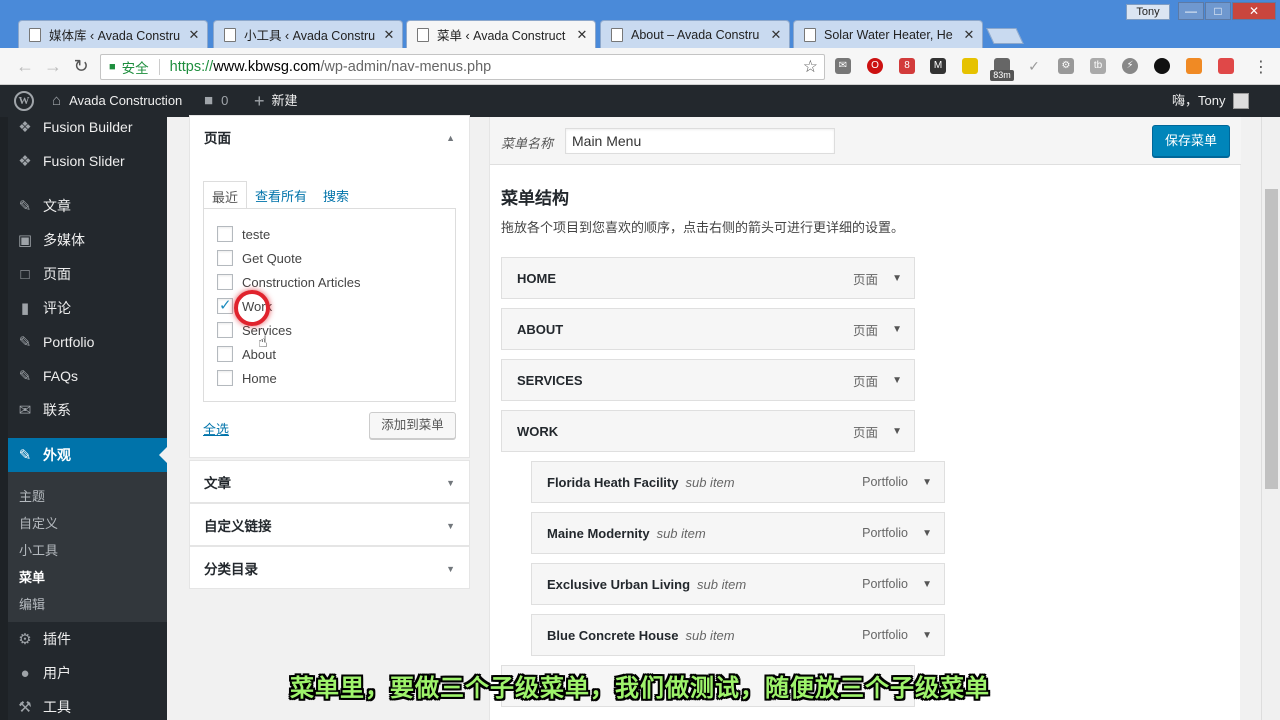  Describe the element at coordinates (1261, 67) in the screenshot. I see `more-menu-icon: ⋮` at that location.